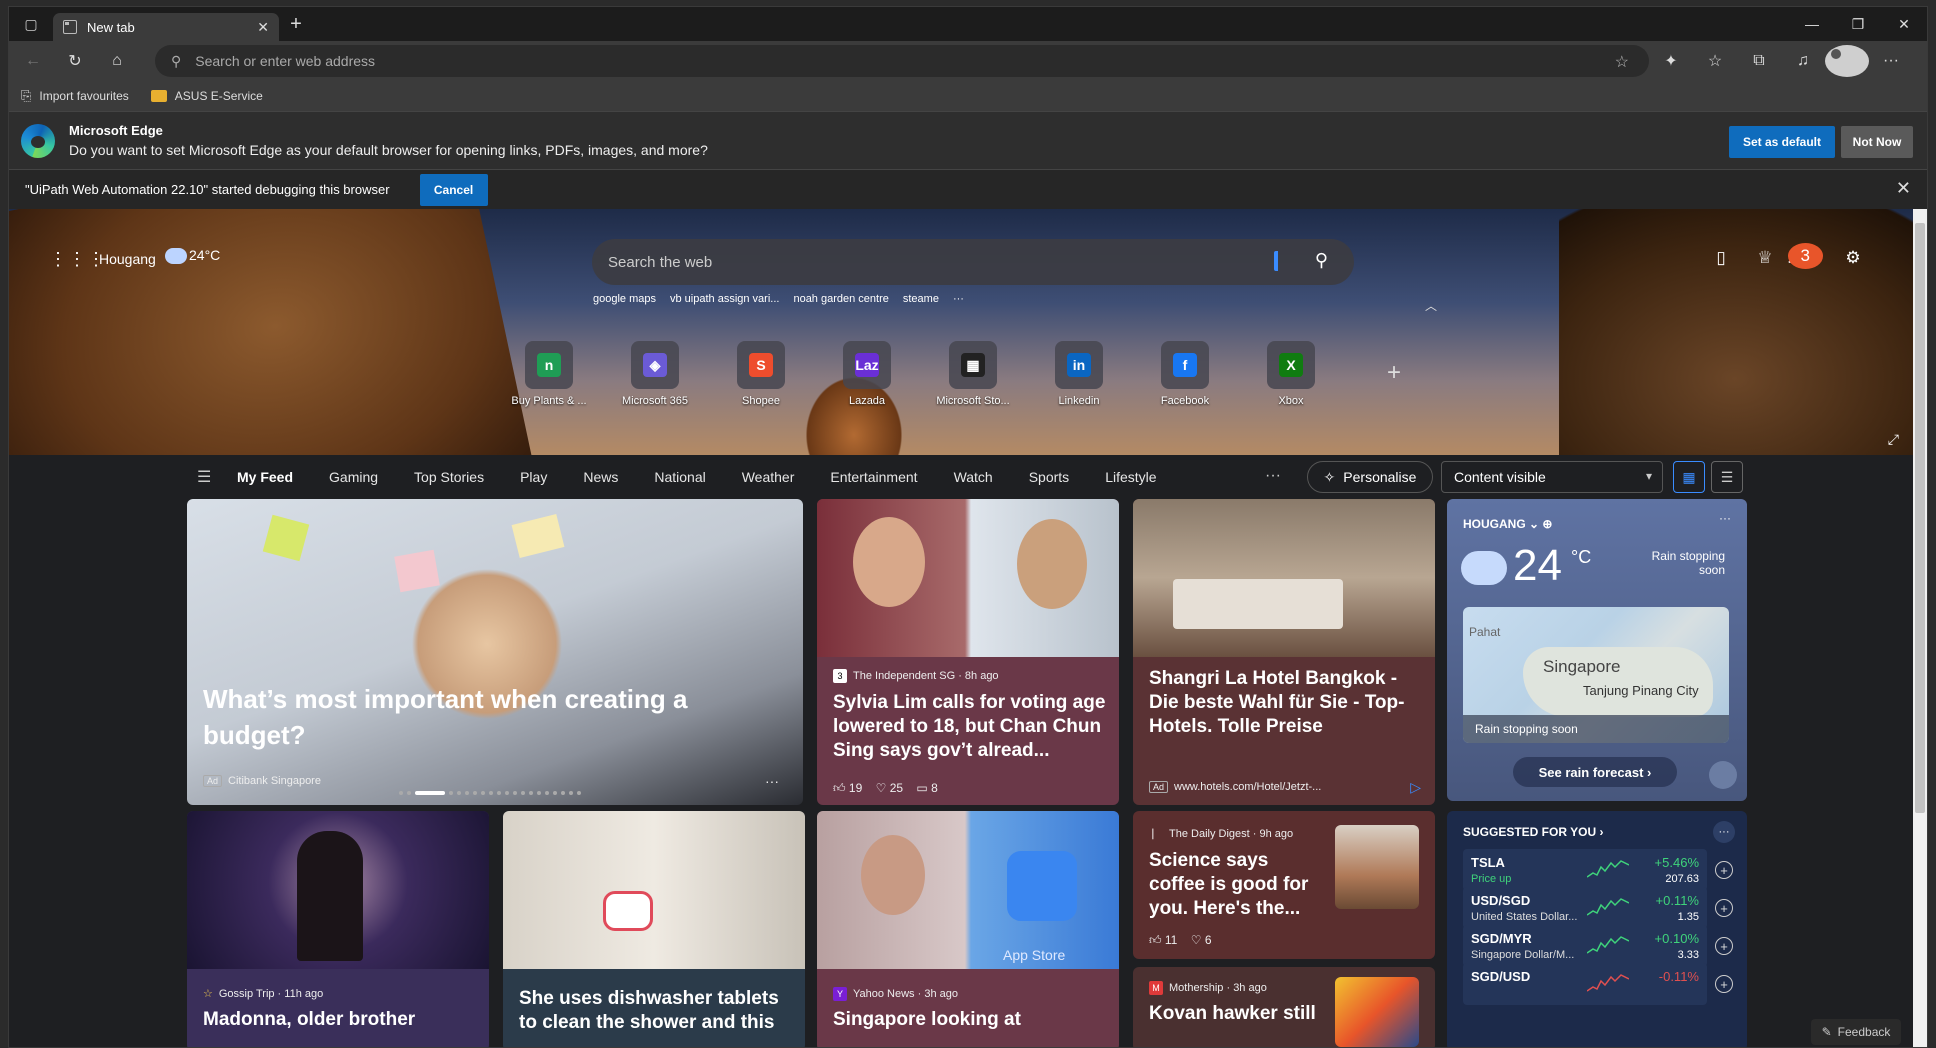  Describe the element at coordinates (1725, 518) in the screenshot. I see `weather-more-icon: ···` at that location.